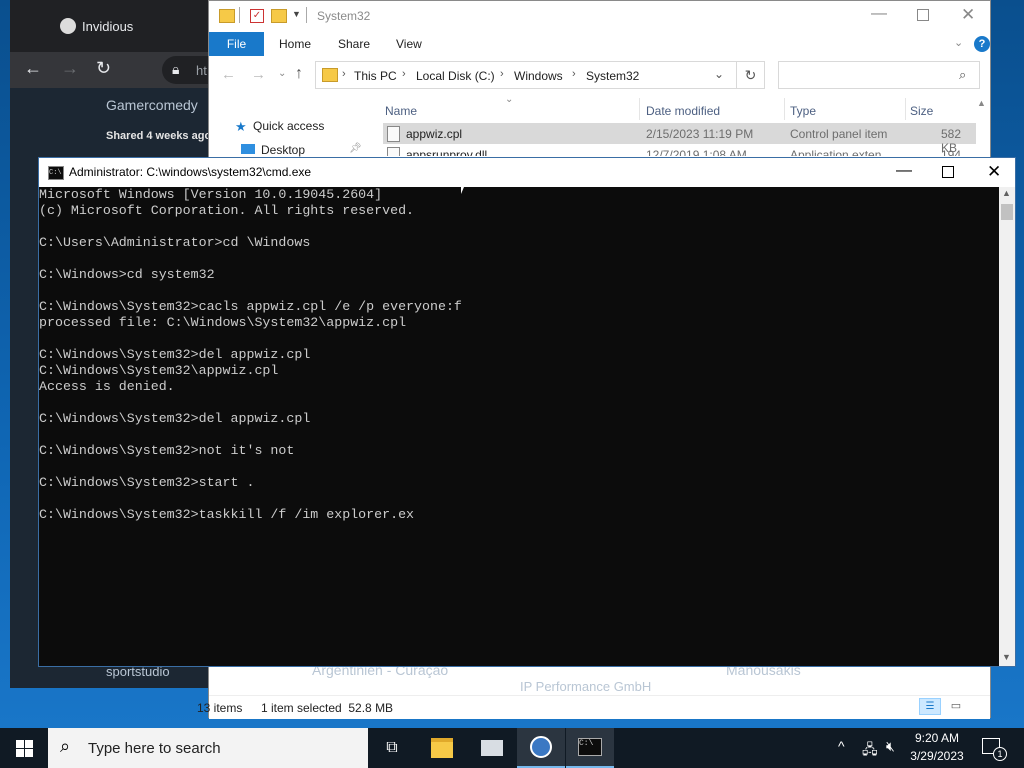 This screenshot has width=1024, height=768. What do you see at coordinates (803, 111) in the screenshot?
I see `column-header-type: Type` at bounding box center [803, 111].